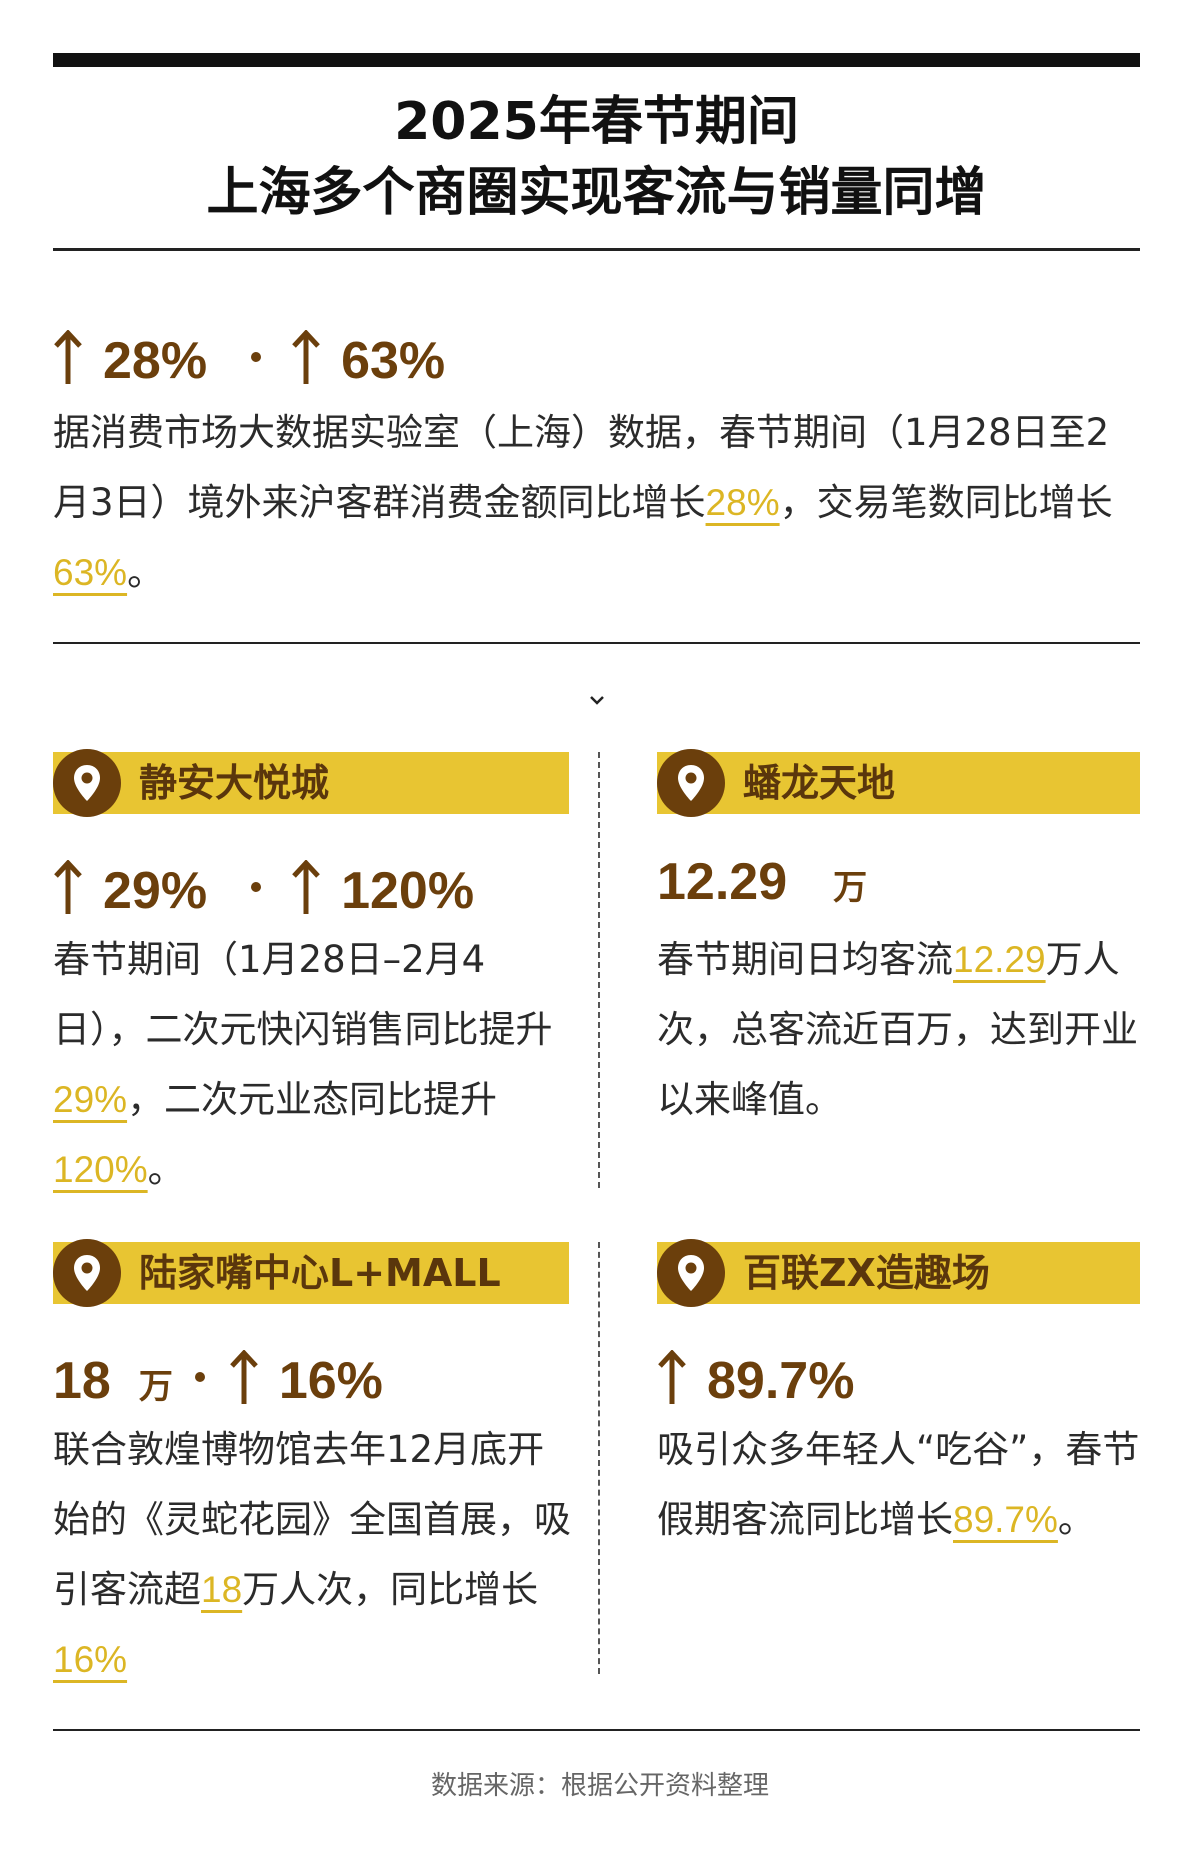 This screenshot has height=1856, width=1200. What do you see at coordinates (596, 60) in the screenshot?
I see `top-bar` at bounding box center [596, 60].